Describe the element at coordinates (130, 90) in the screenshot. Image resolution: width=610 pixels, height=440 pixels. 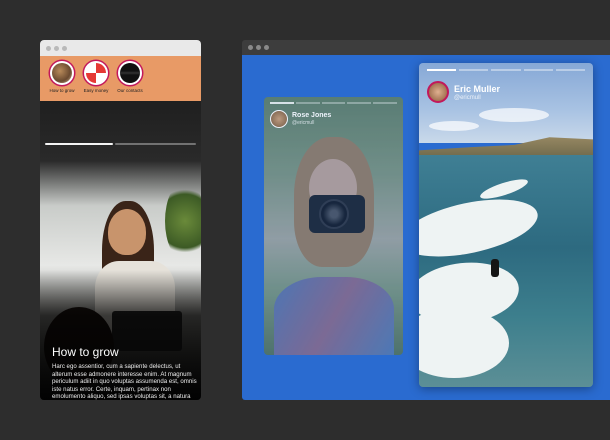
I see `story-thumb-label: Our contacts` at that location.